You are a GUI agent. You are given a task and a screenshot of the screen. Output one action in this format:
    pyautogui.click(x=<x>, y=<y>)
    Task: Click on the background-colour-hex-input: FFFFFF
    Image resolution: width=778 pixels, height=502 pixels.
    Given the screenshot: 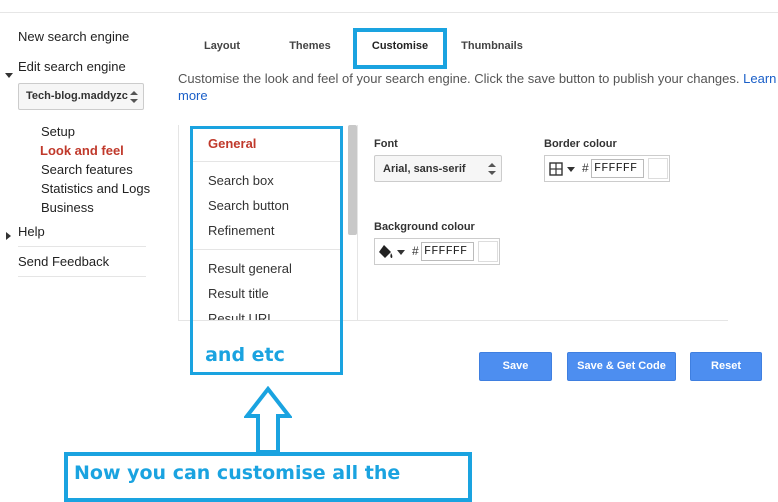 What is the action you would take?
    pyautogui.click(x=447, y=251)
    